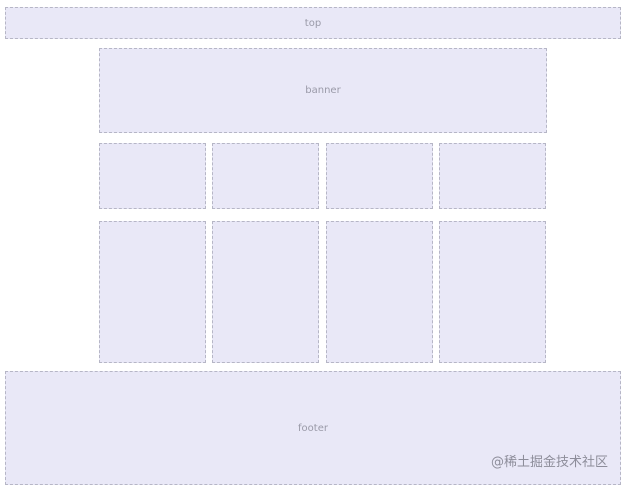 This screenshot has height=488, width=627. I want to click on grid-cell-row1-col4, so click(492, 176).